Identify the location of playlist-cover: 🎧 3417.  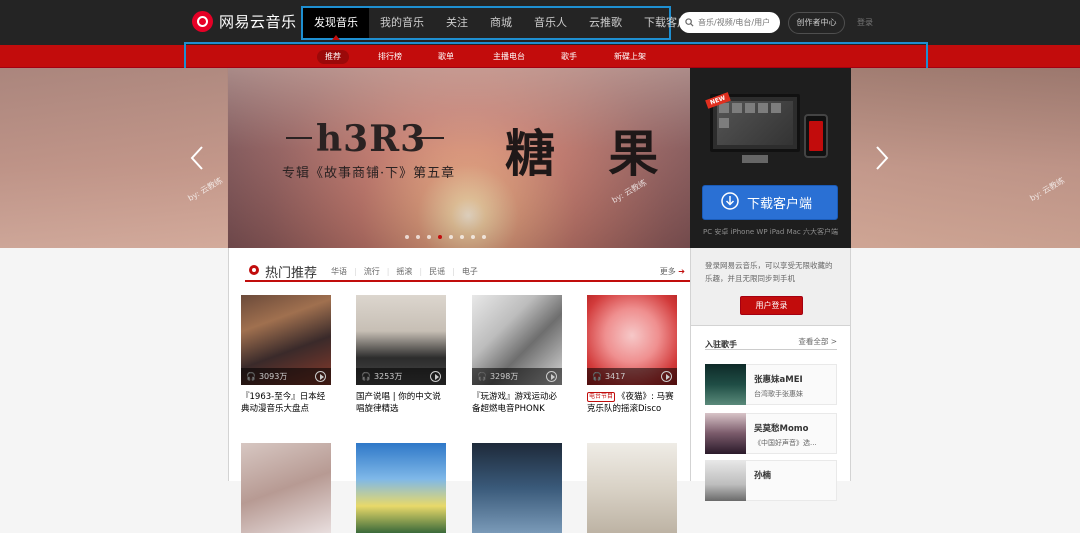
(632, 340).